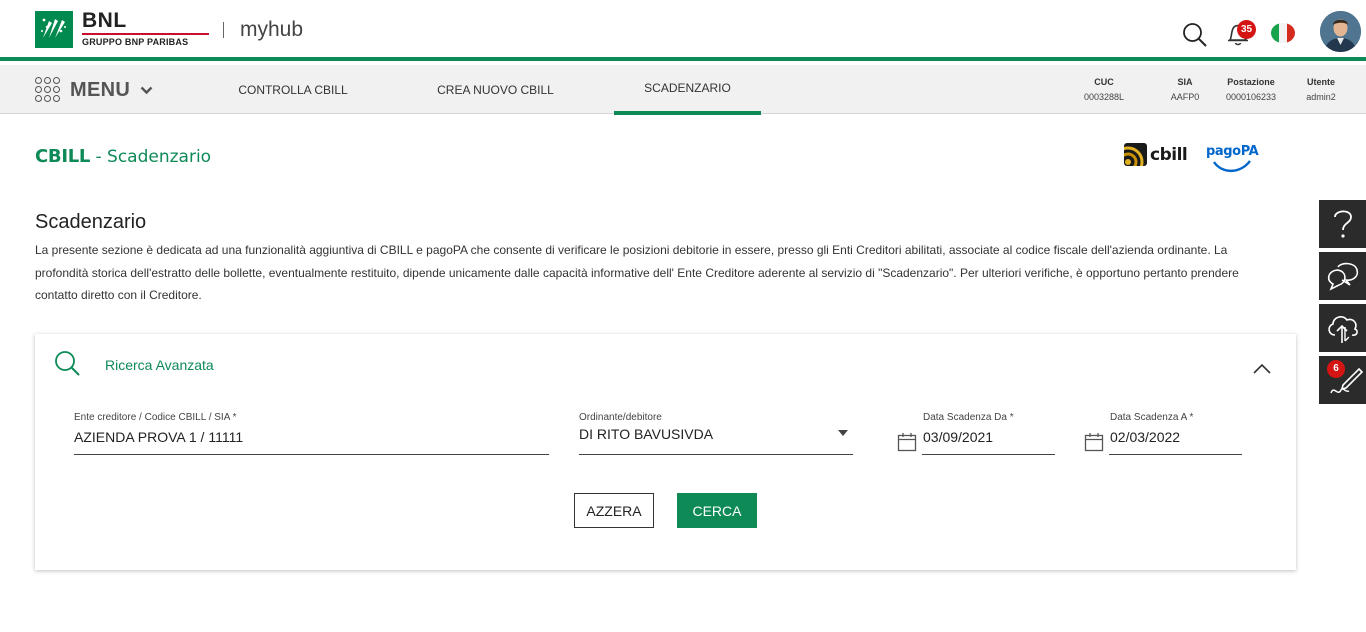 The image size is (1366, 632). I want to click on grid-menu-icon, so click(48, 90).